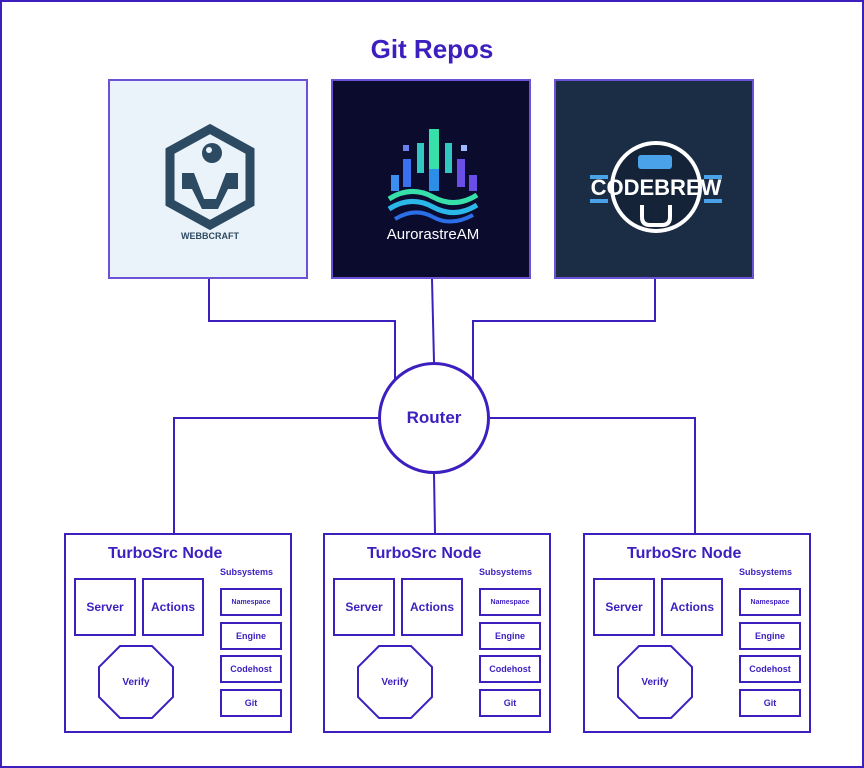 This screenshot has width=864, height=768. I want to click on repo-aurorastream: AurorastreAM, so click(431, 179).